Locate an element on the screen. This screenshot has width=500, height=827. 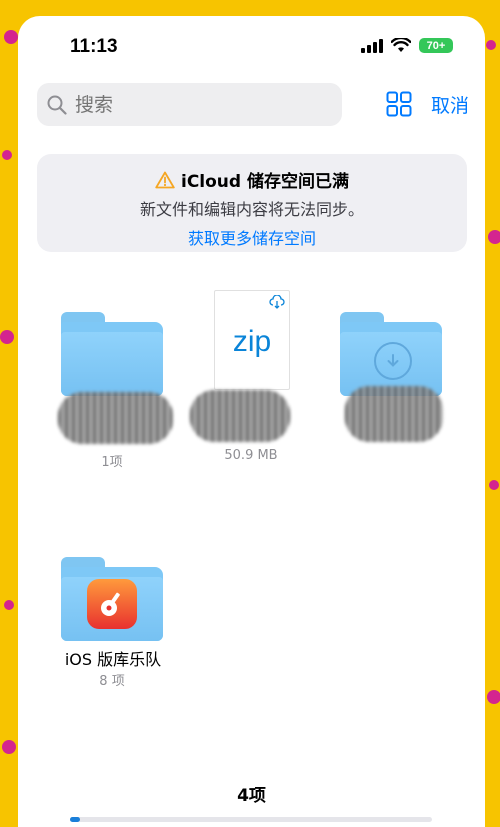
status-icons: 70+ is located at coordinates (407, 45).